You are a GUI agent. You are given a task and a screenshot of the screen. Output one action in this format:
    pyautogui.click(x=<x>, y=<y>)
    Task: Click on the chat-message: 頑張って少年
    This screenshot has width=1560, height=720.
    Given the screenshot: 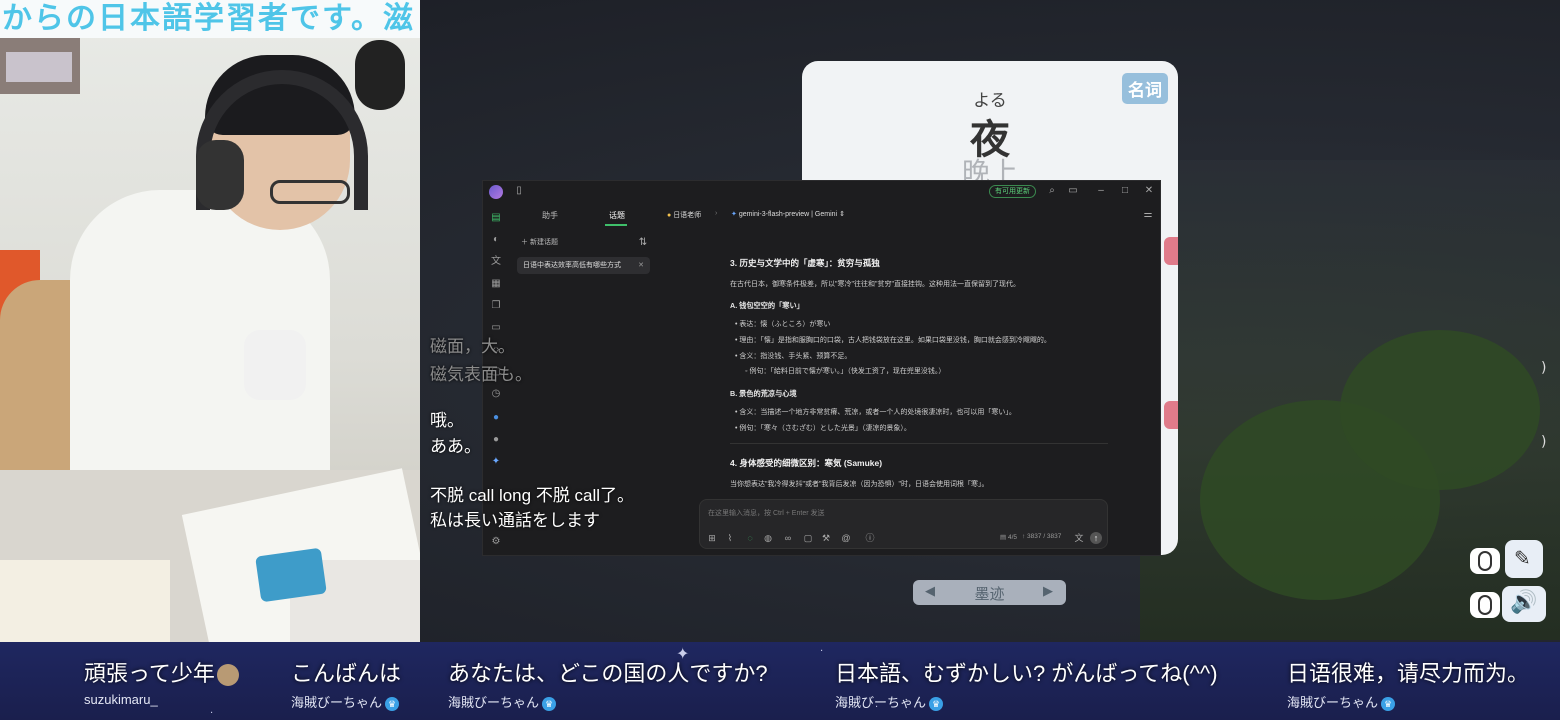 What is the action you would take?
    pyautogui.click(x=161, y=672)
    